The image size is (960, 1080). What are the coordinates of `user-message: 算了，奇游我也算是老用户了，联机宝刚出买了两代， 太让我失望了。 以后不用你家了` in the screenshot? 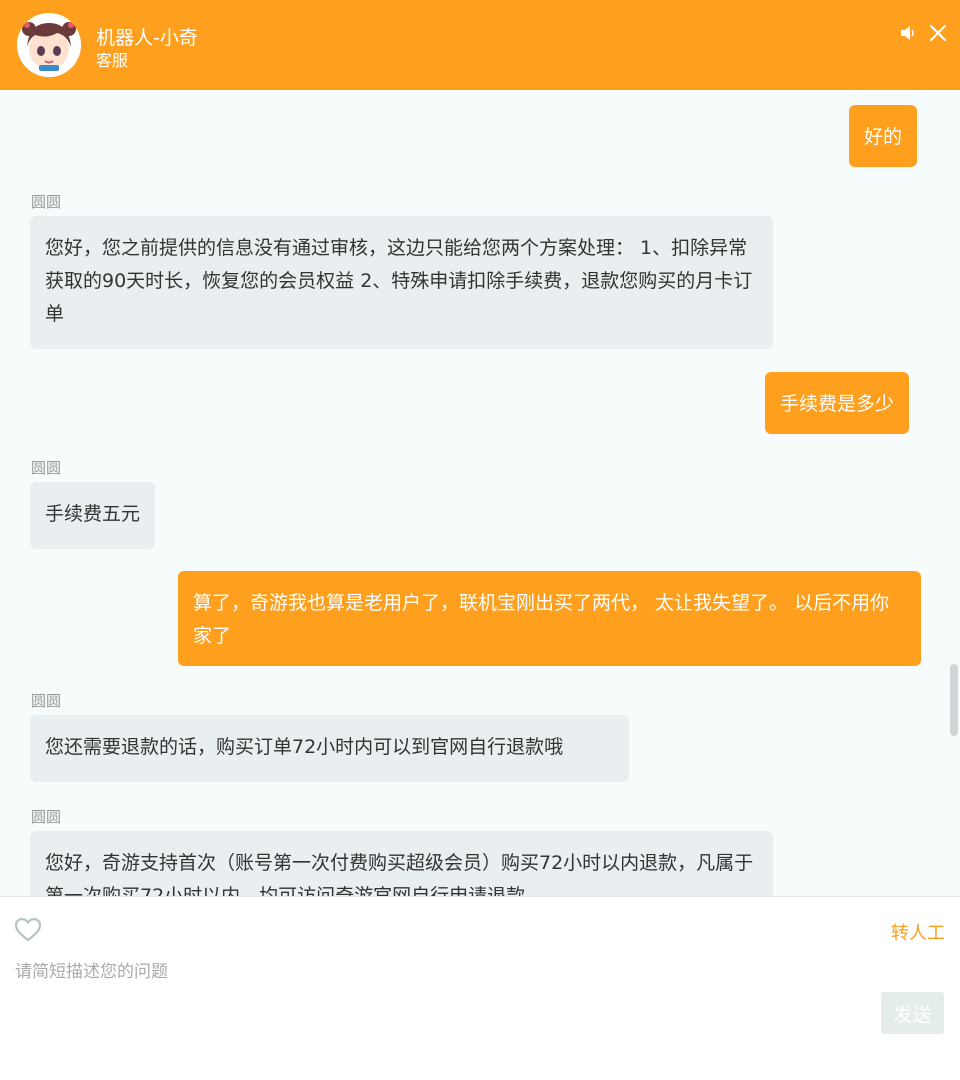 It's located at (549, 618).